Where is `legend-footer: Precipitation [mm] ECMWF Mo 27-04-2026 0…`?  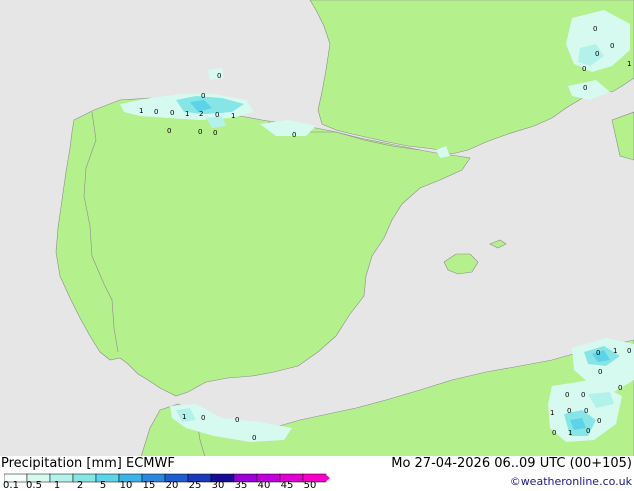
legend-footer: Precipitation [mm] ECMWF Mo 27-04-2026 0… is located at coordinates (317, 473).